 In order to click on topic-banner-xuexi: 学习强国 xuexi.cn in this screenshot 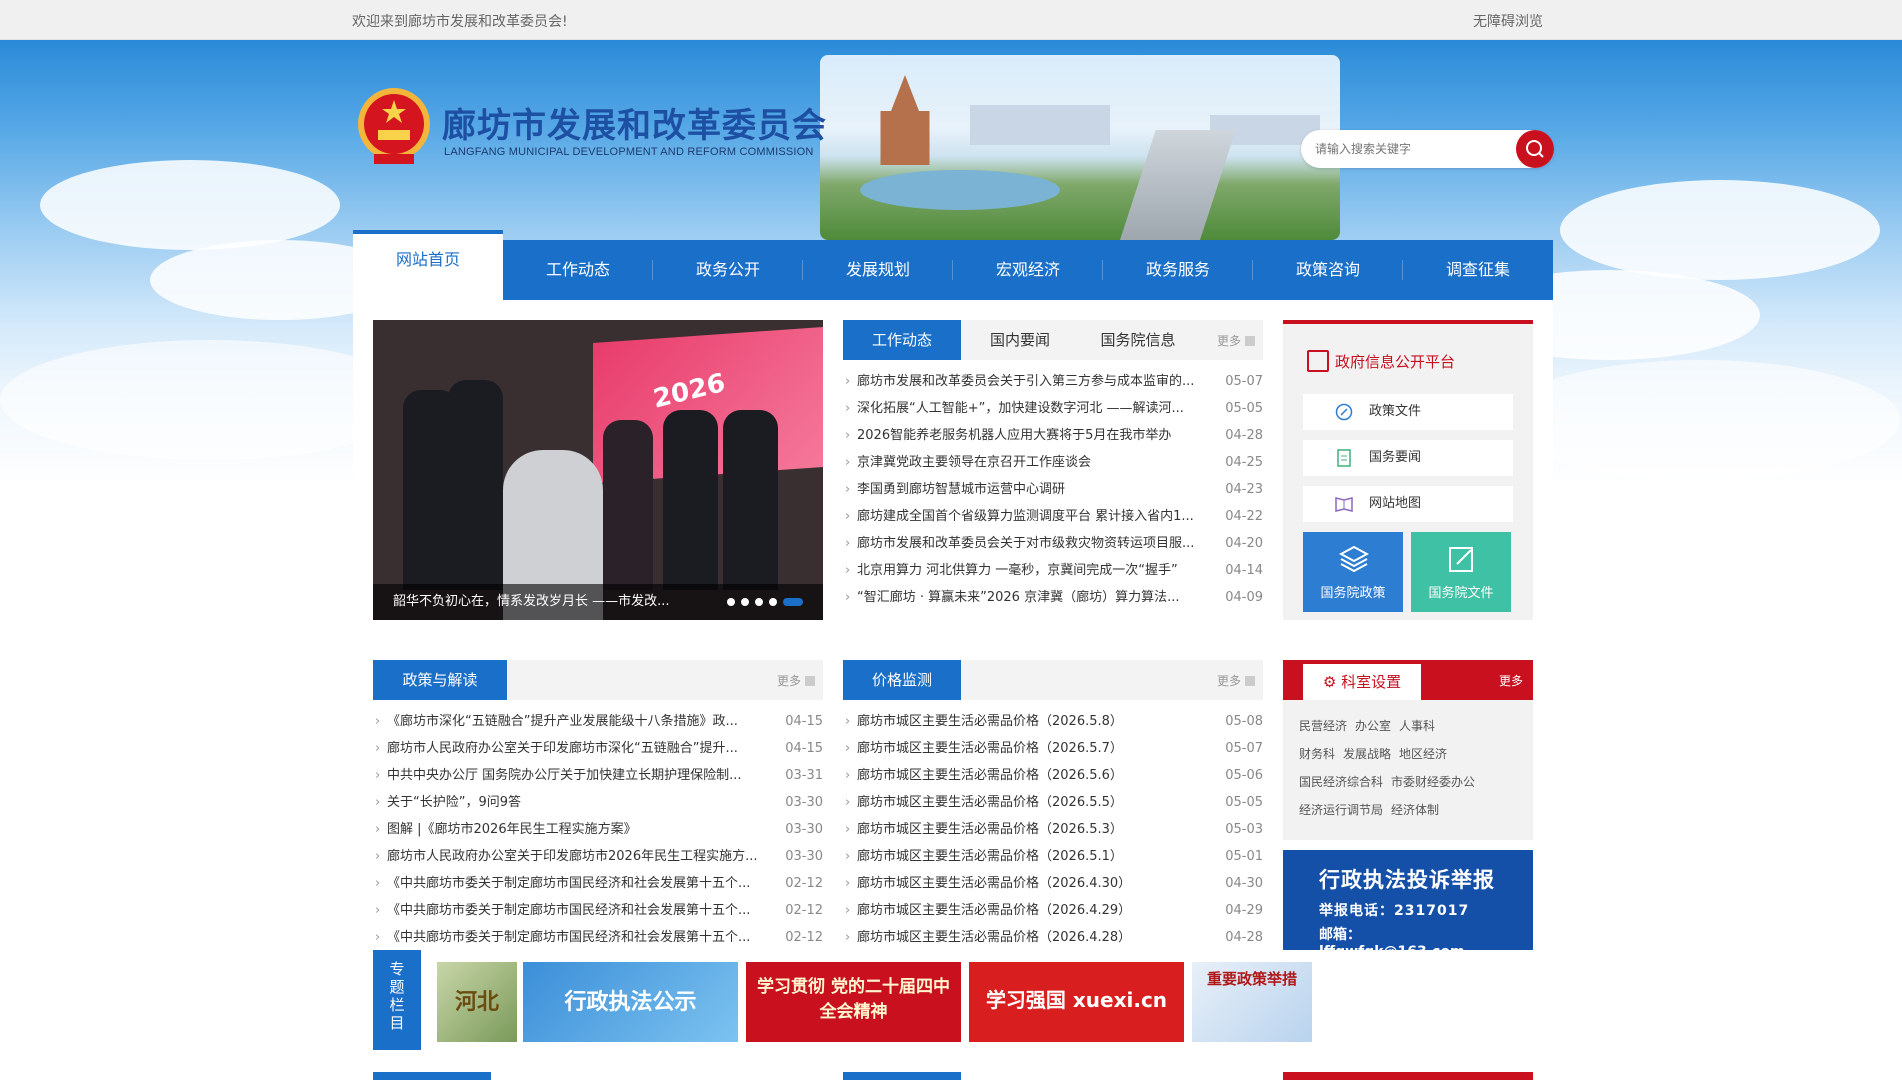, I will do `click(1076, 1002)`.